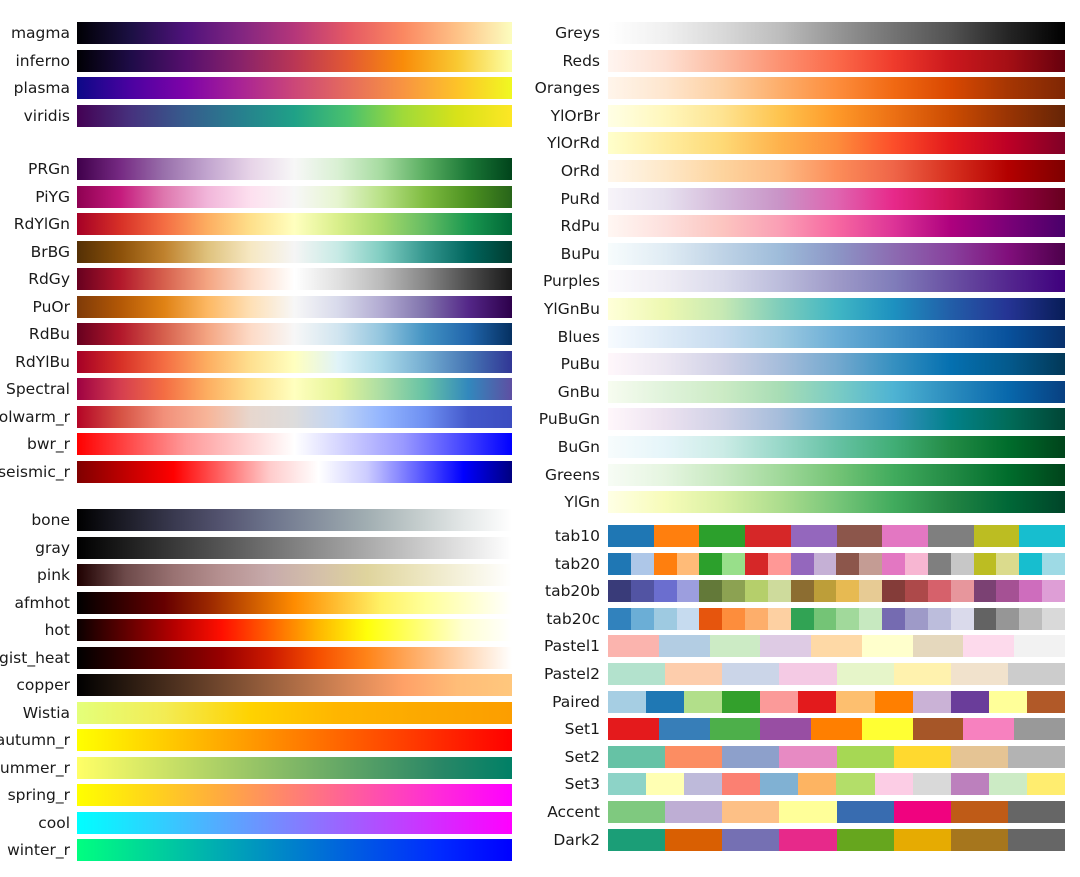 This screenshot has height=877, width=1080. I want to click on colormap-bar-tab20c, so click(836, 618).